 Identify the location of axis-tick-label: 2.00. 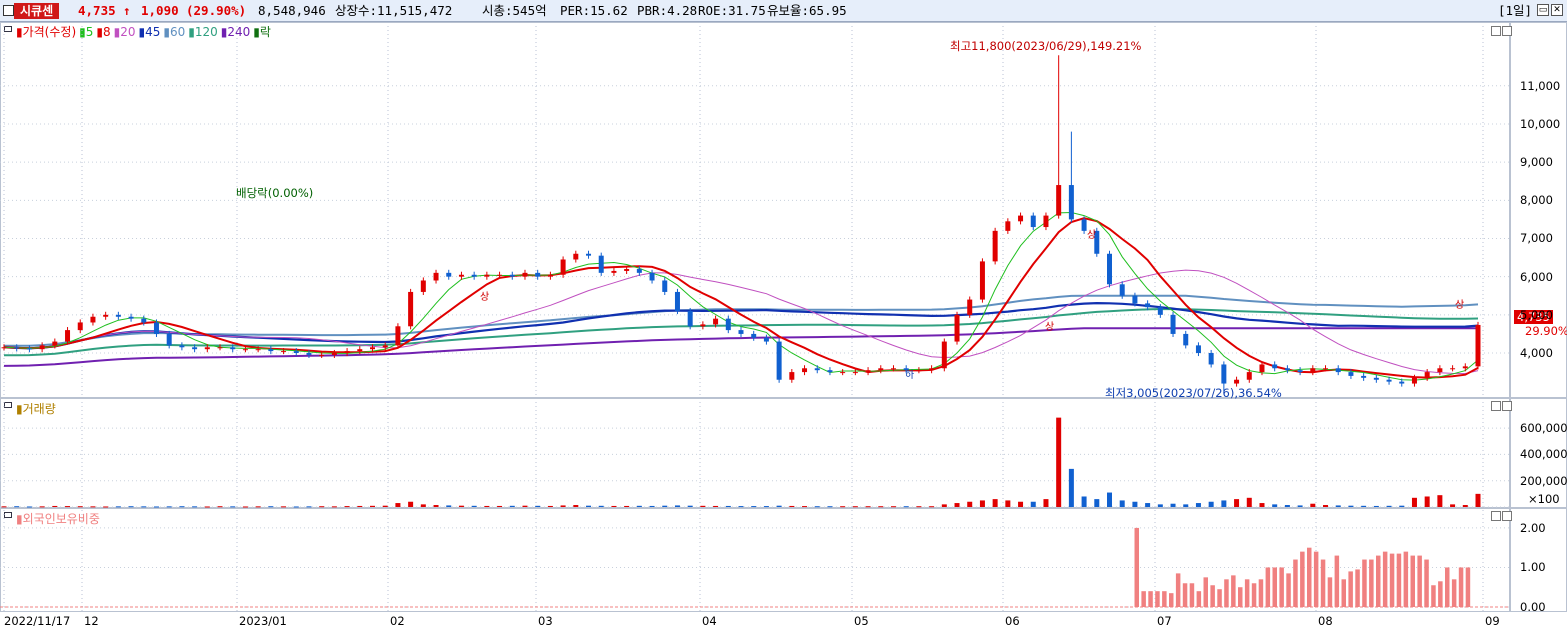
(1533, 527).